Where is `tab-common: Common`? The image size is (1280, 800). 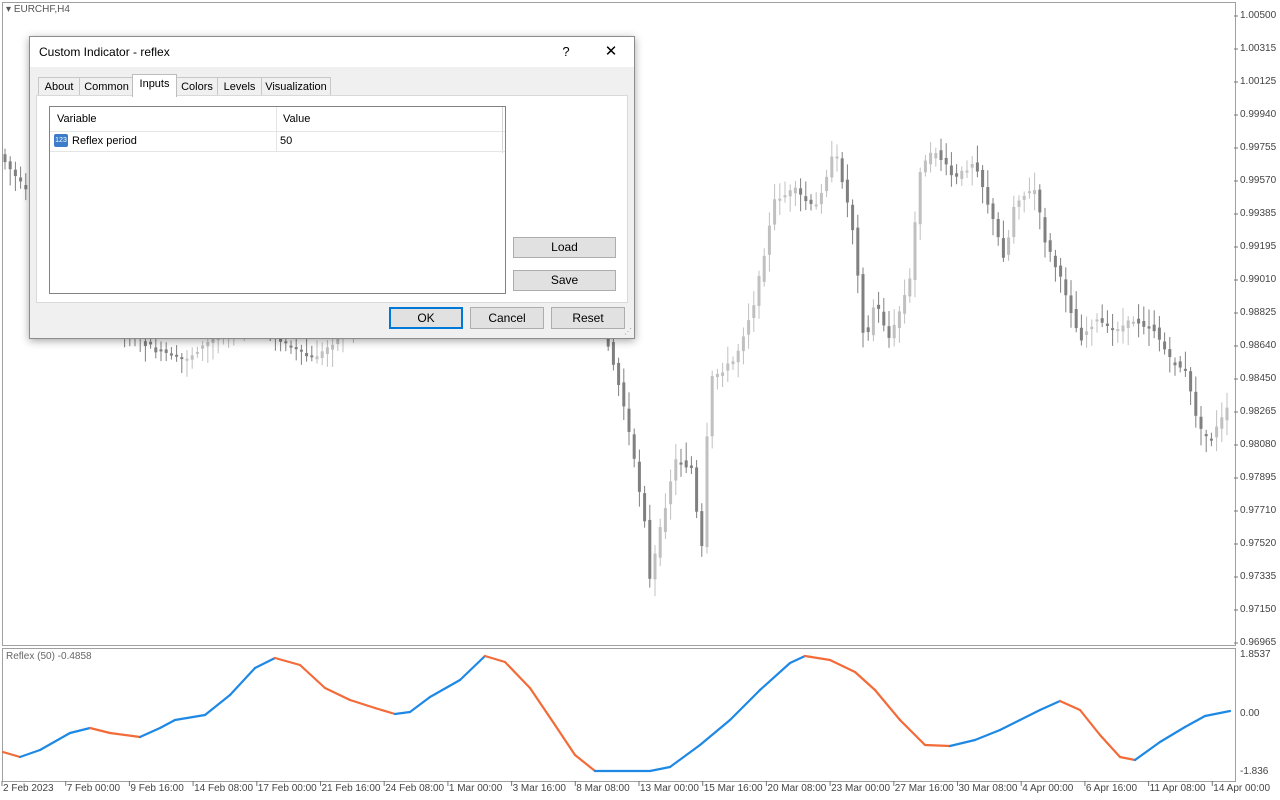
tab-common: Common is located at coordinates (106, 86).